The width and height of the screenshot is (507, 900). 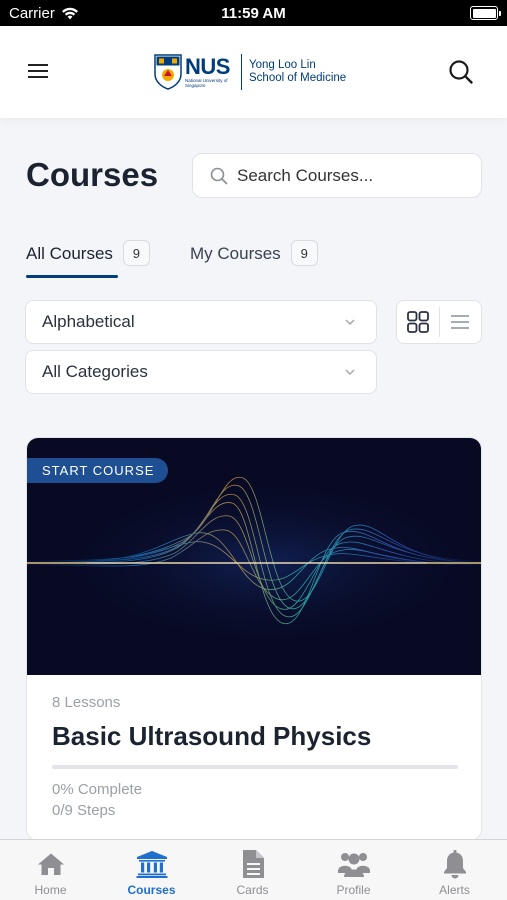 I want to click on logo-divider, so click(x=241, y=72).